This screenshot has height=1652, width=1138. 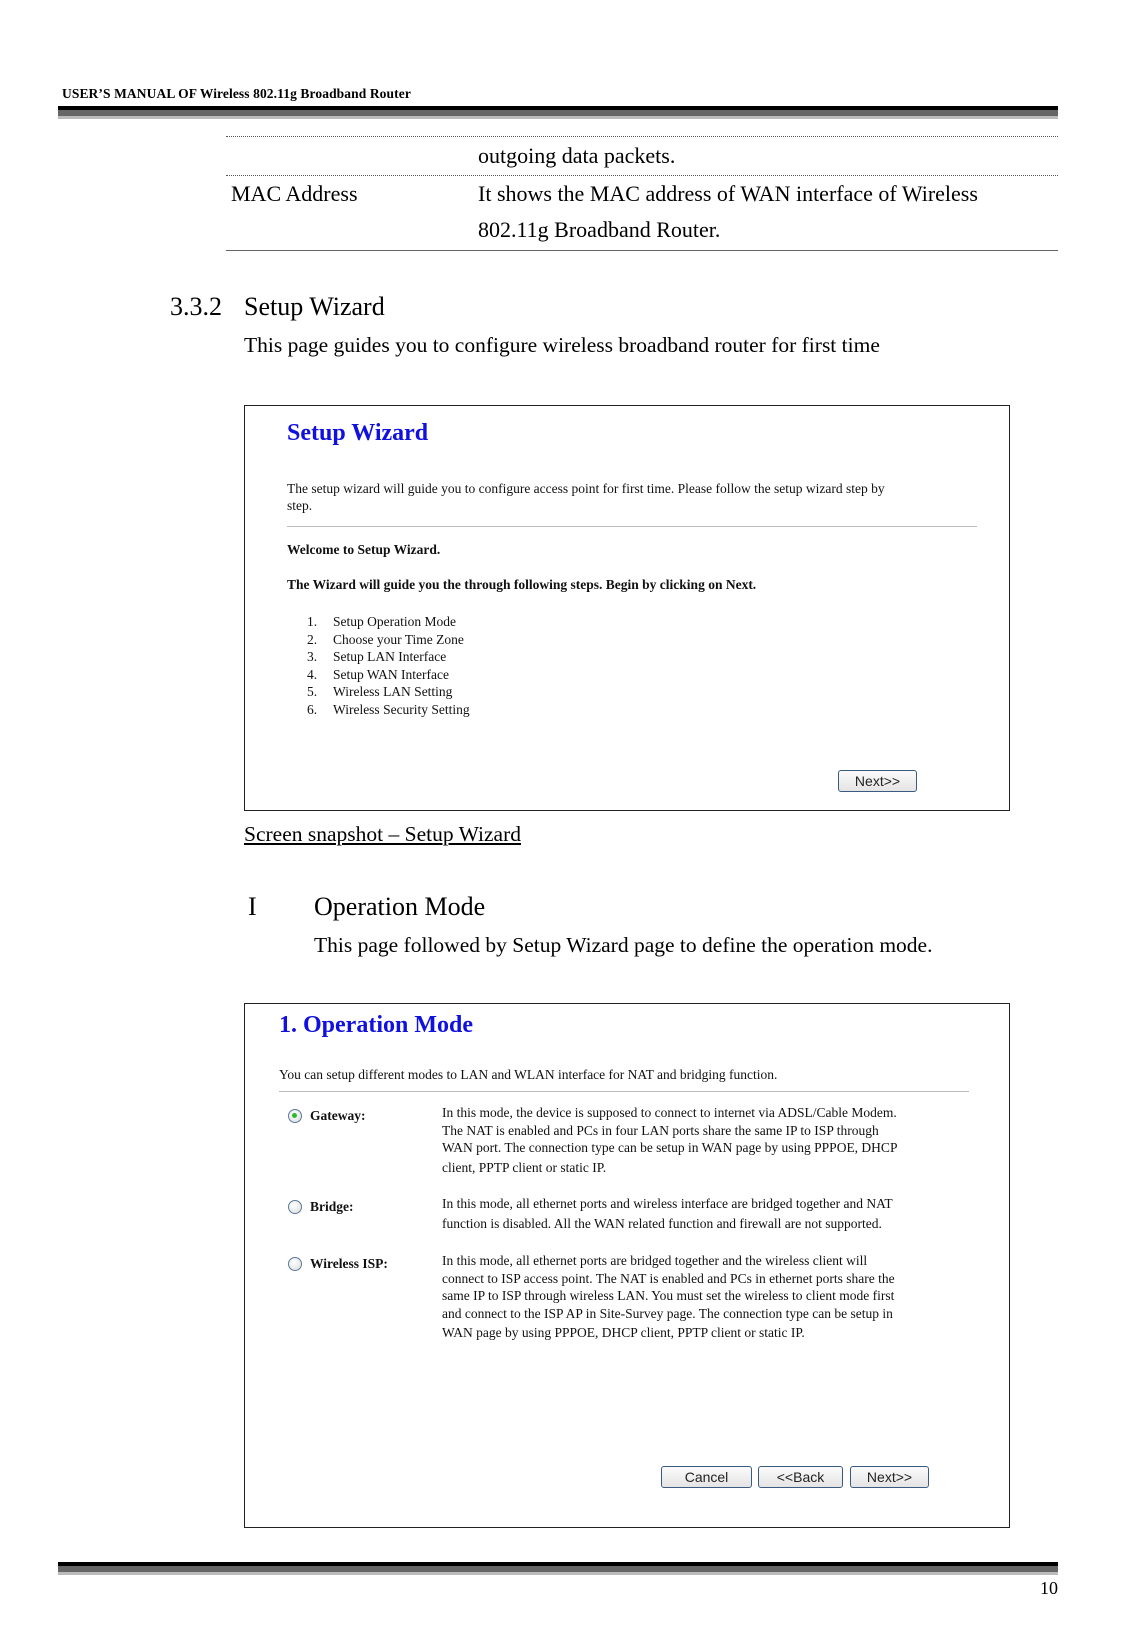 I want to click on step-item: 5. Wireless LAN Setting, so click(x=380, y=691).